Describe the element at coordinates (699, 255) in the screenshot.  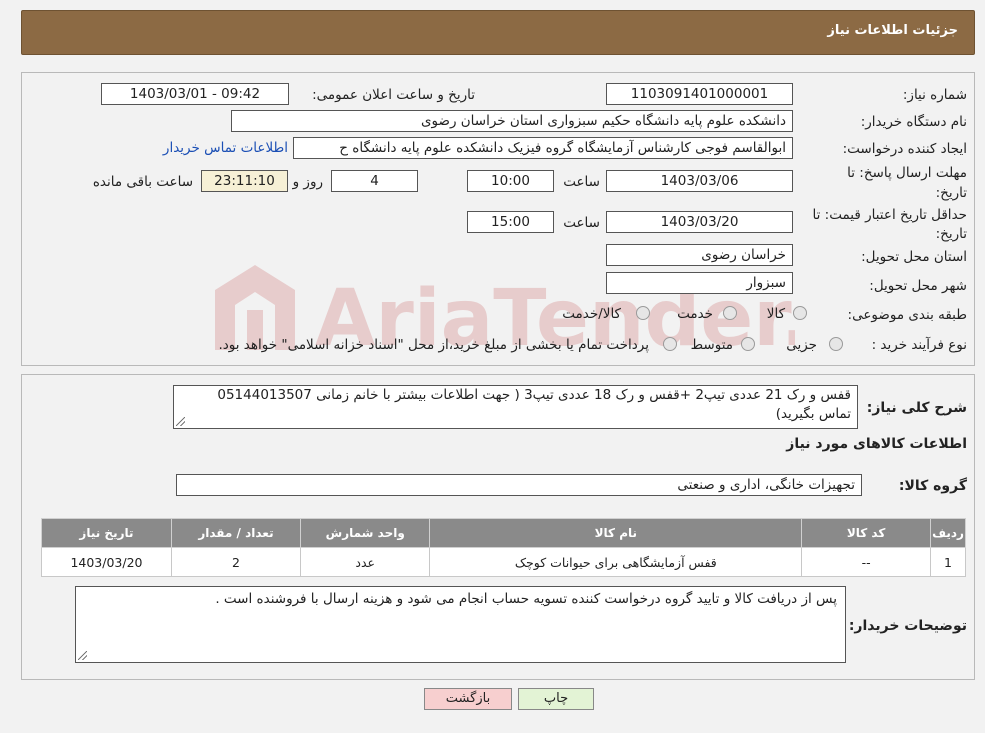
I see `province-field: خراسان رضوی` at that location.